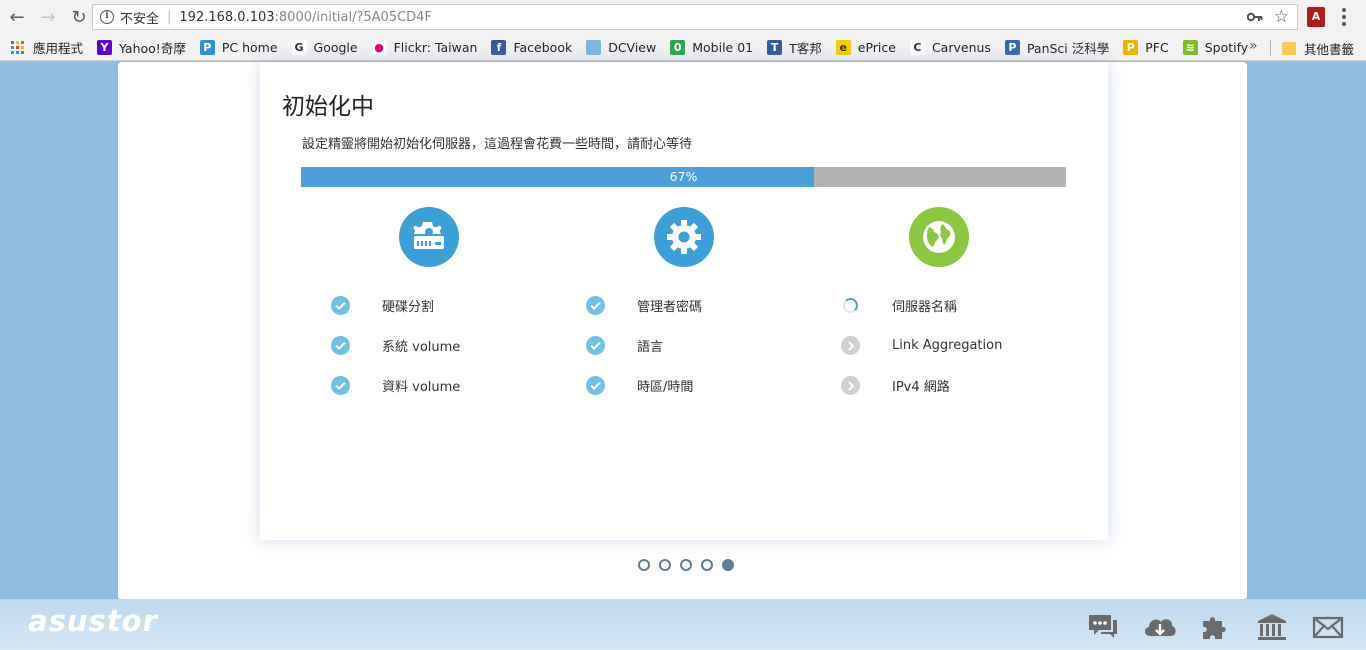  I want to click on gear-icon, so click(684, 237).